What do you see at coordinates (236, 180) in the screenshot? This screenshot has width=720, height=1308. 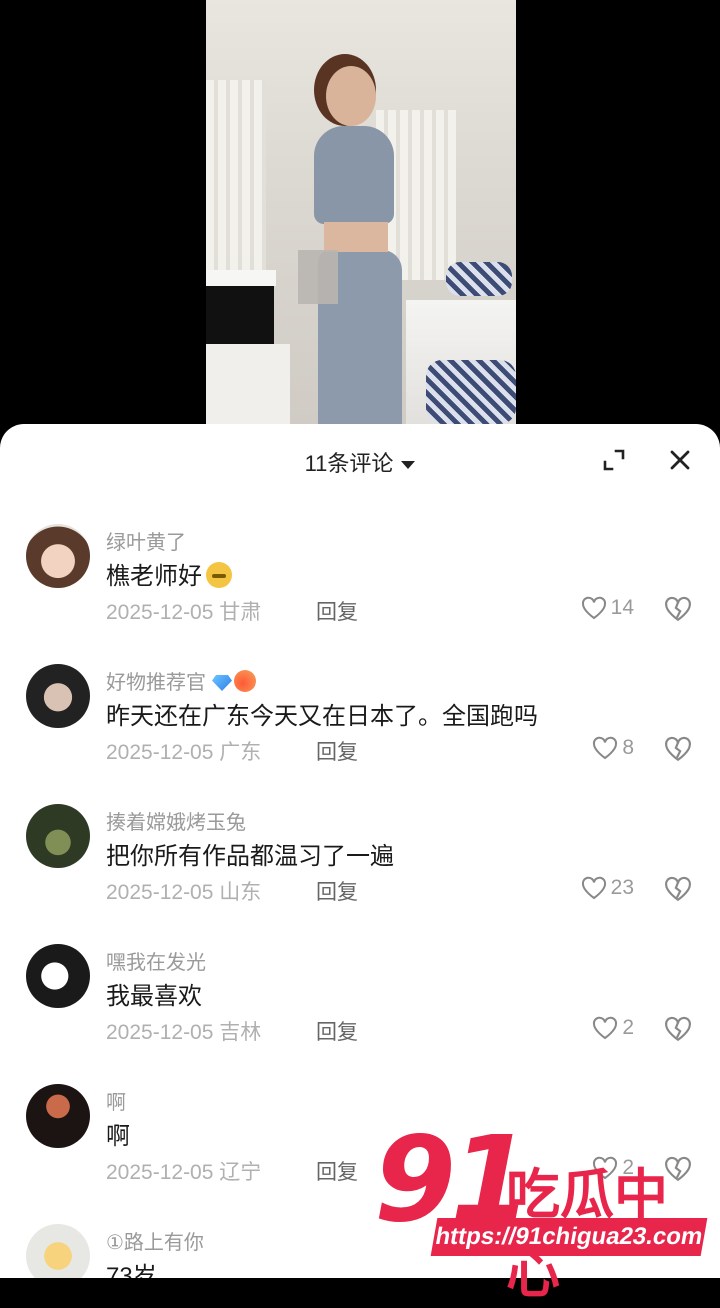 I see `curtain` at bounding box center [236, 180].